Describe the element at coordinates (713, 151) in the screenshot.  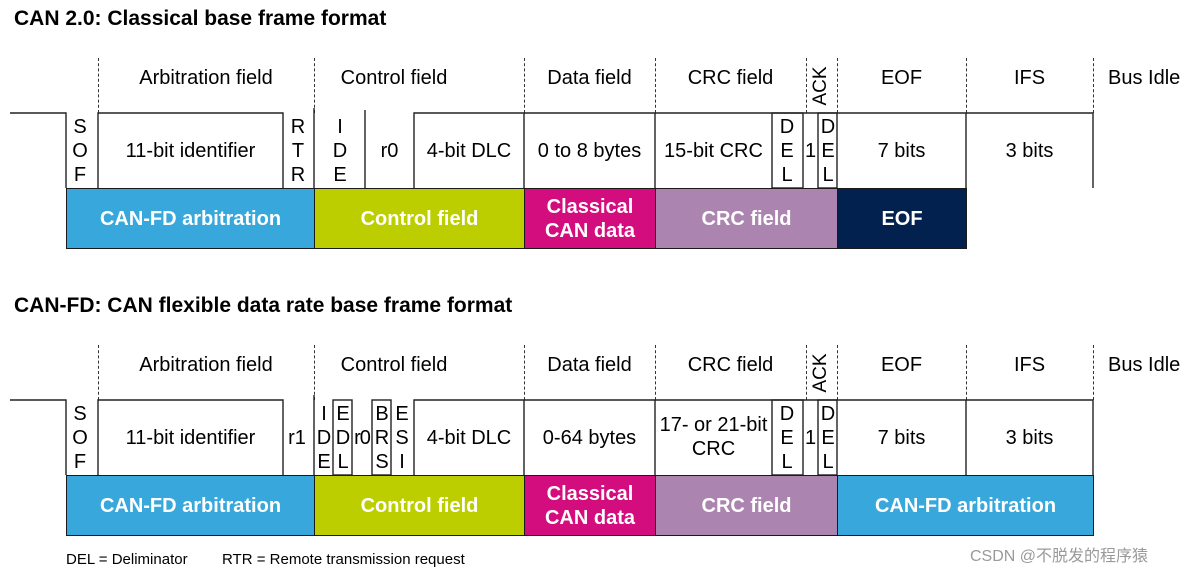
I see `crc-bits: 15-bit CRC` at that location.